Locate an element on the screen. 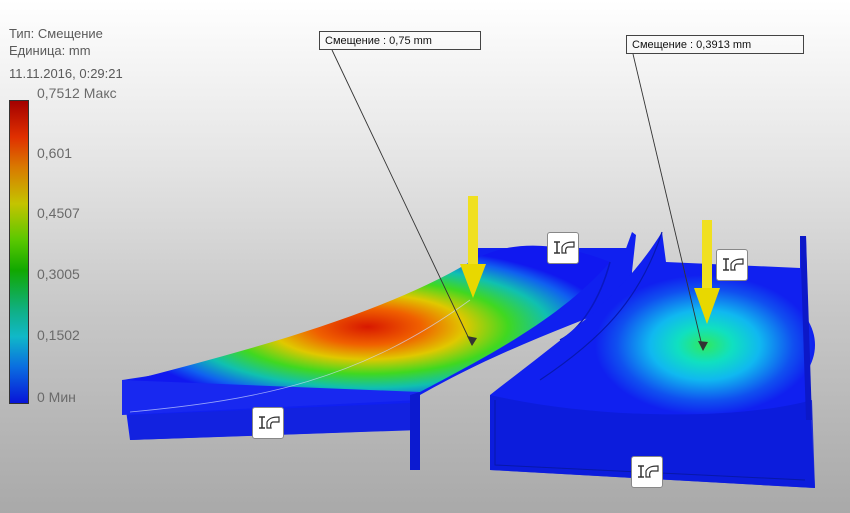  legend-label: 0,601 is located at coordinates (55, 153).